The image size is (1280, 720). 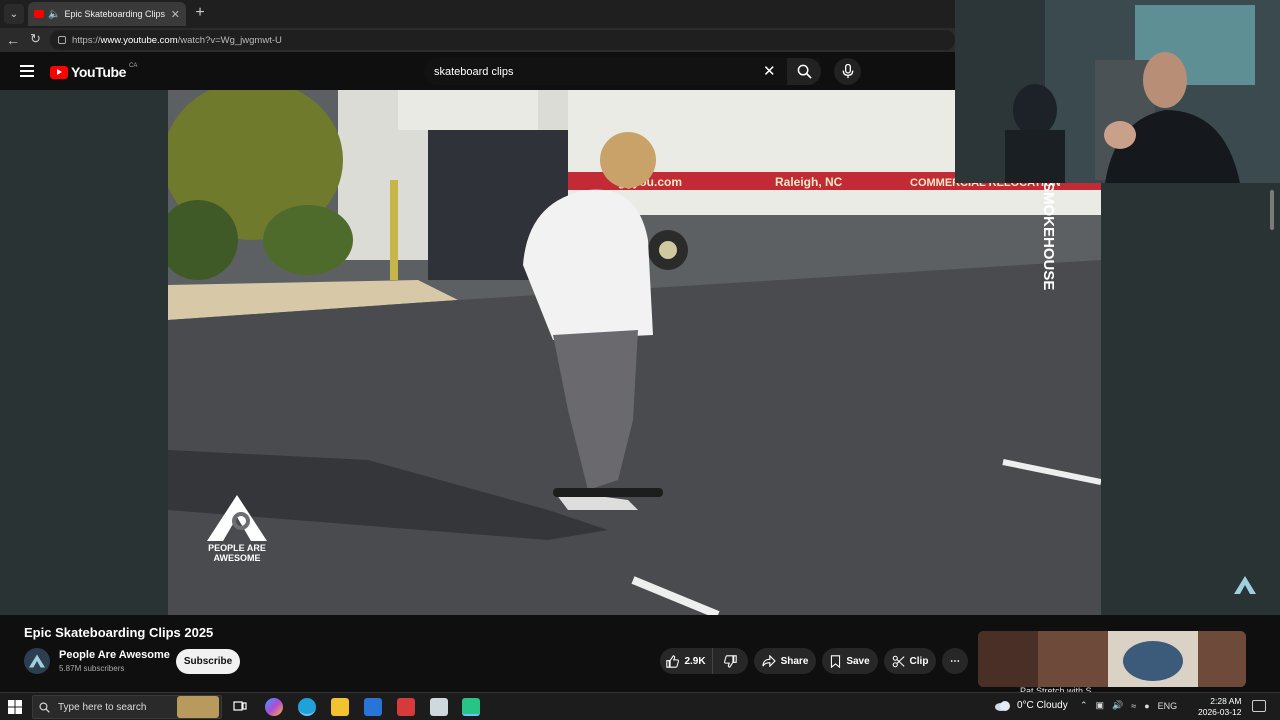 I want to click on microphone-tray-icon: ●, so click(x=1146, y=706).